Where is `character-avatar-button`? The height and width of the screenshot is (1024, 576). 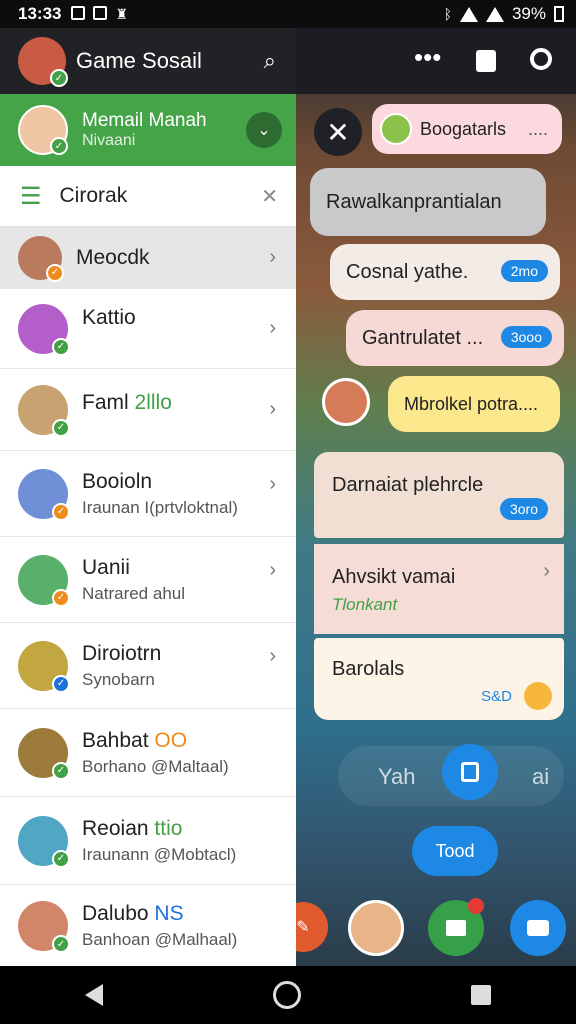 character-avatar-button is located at coordinates (376, 928).